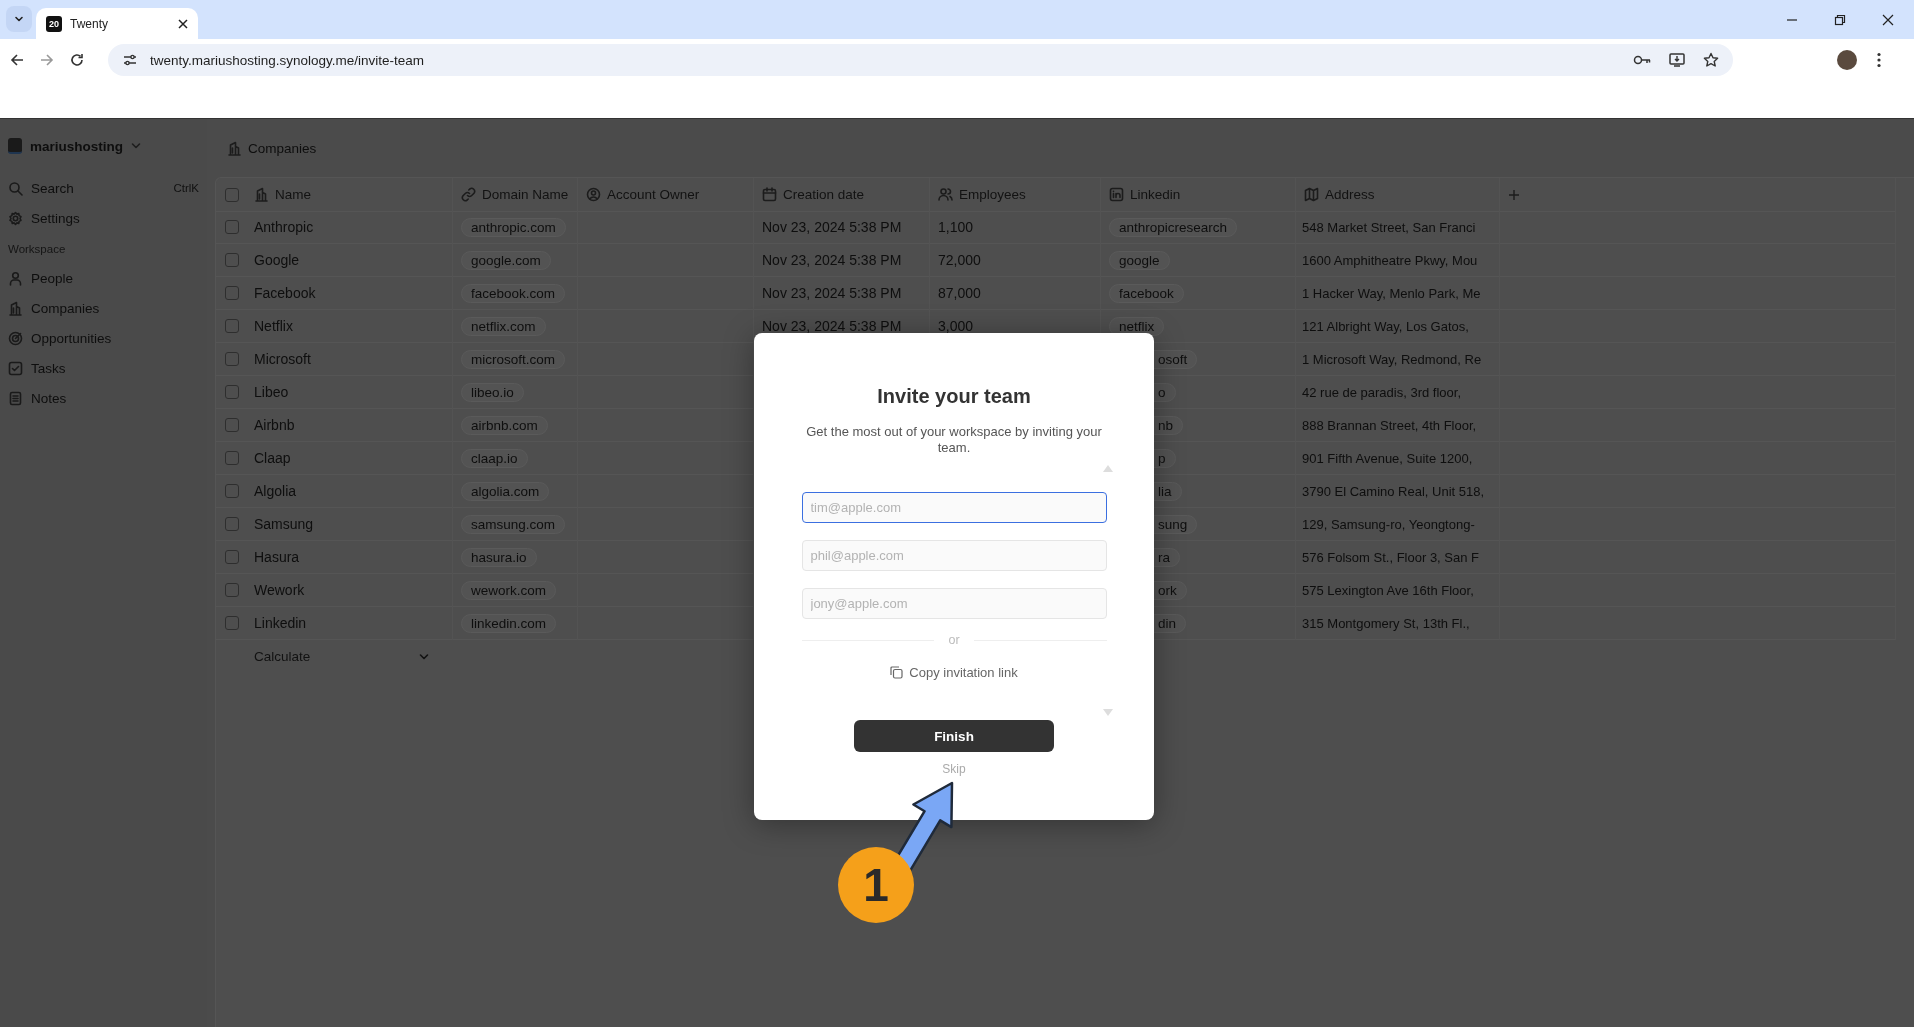 This screenshot has width=1914, height=1027. What do you see at coordinates (509, 623) in the screenshot?
I see `domain-tag: linkedin.com` at bounding box center [509, 623].